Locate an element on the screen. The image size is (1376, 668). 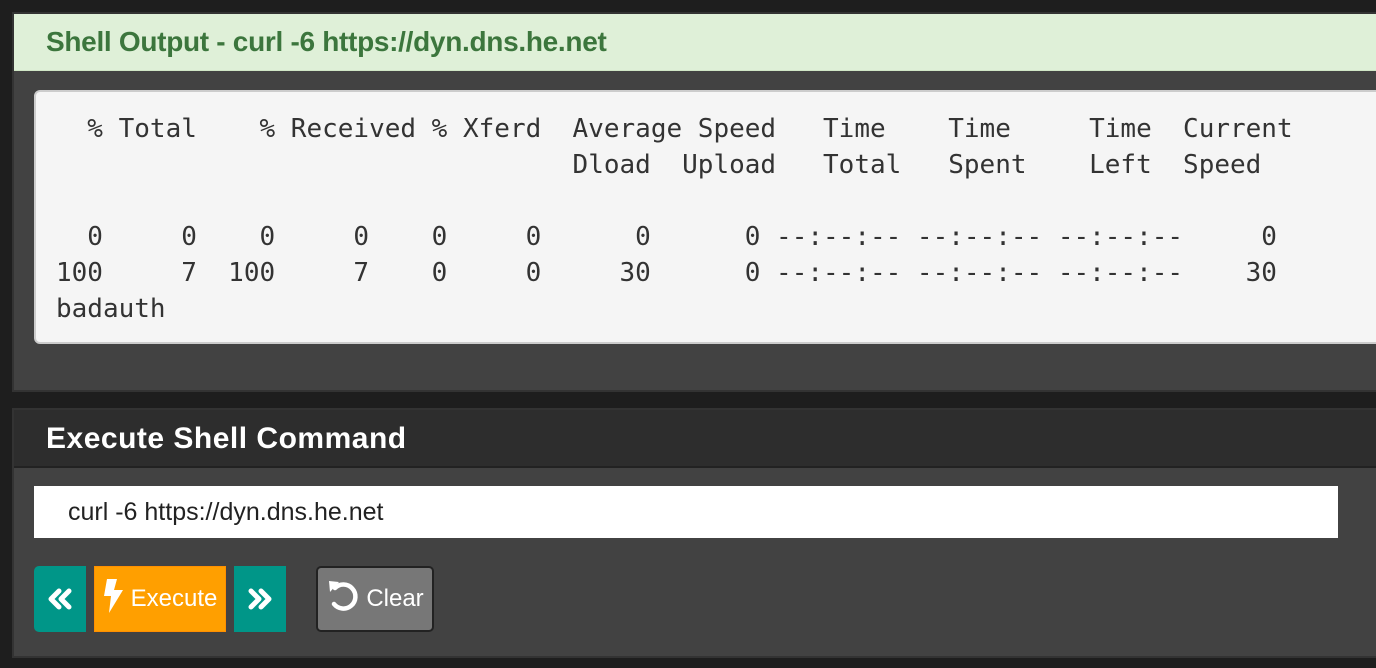
angle-double-left-icon is located at coordinates (60, 599).